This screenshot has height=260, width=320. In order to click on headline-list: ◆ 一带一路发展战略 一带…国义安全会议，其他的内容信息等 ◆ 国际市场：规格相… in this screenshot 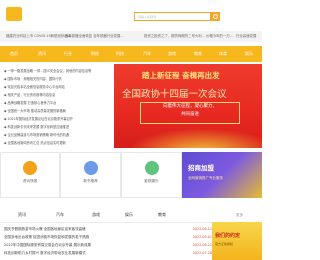, I will do `click(54, 109)`.